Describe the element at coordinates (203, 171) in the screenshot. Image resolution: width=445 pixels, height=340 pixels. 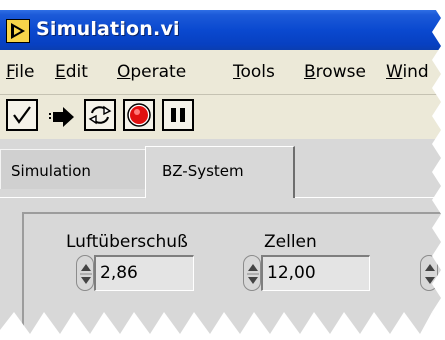
I see `tab-label: BZ-System` at that location.